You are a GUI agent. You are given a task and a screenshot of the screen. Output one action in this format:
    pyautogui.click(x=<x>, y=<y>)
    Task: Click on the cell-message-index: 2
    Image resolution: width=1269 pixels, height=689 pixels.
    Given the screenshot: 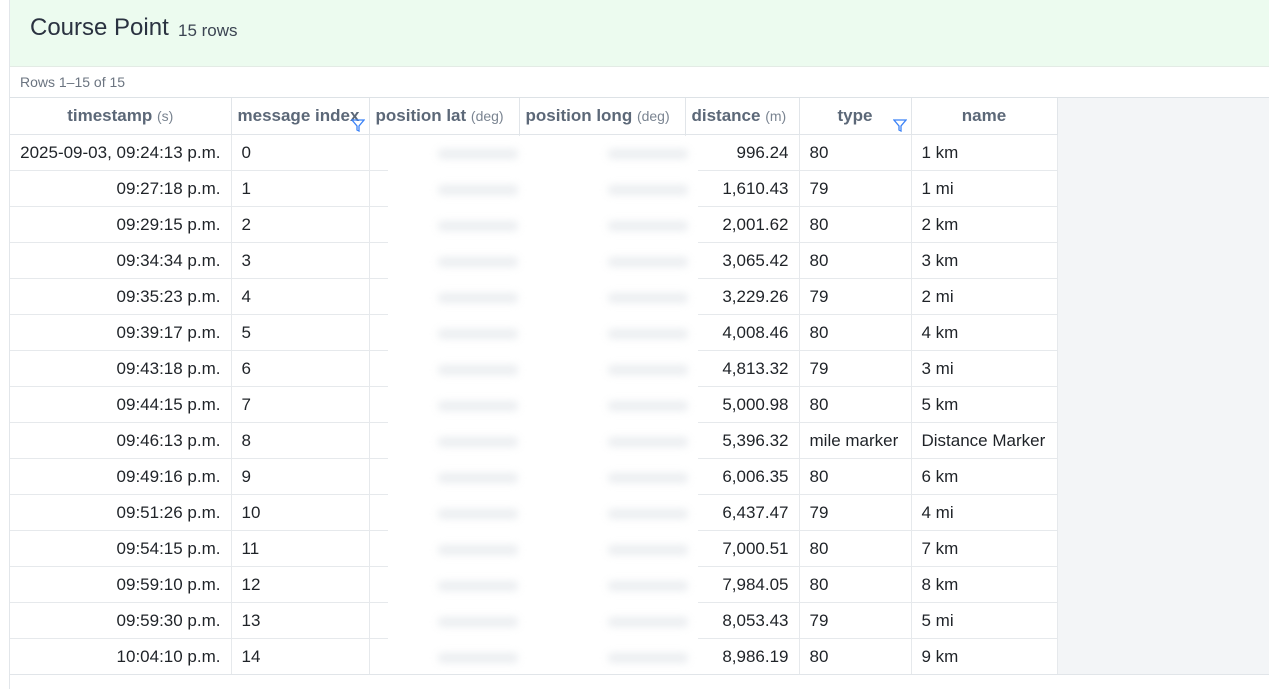 What is the action you would take?
    pyautogui.click(x=300, y=224)
    